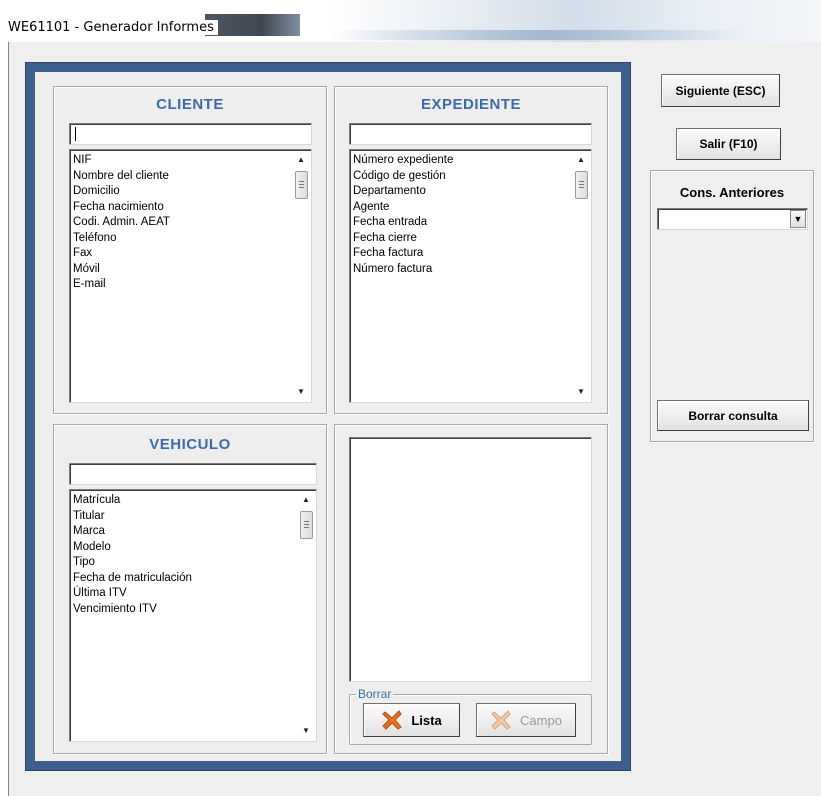 The width and height of the screenshot is (821, 796). Describe the element at coordinates (193, 474) in the screenshot. I see `vehiculo-search-input` at that location.